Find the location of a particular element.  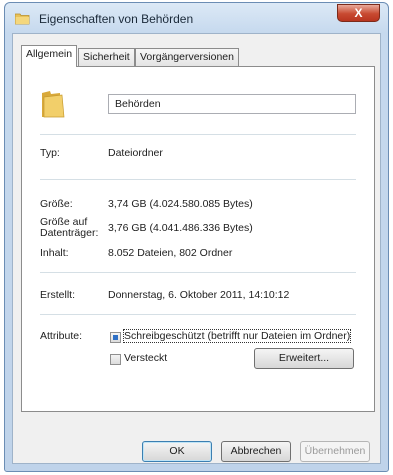

tab-sicherheit: Sicherheit is located at coordinates (106, 57).